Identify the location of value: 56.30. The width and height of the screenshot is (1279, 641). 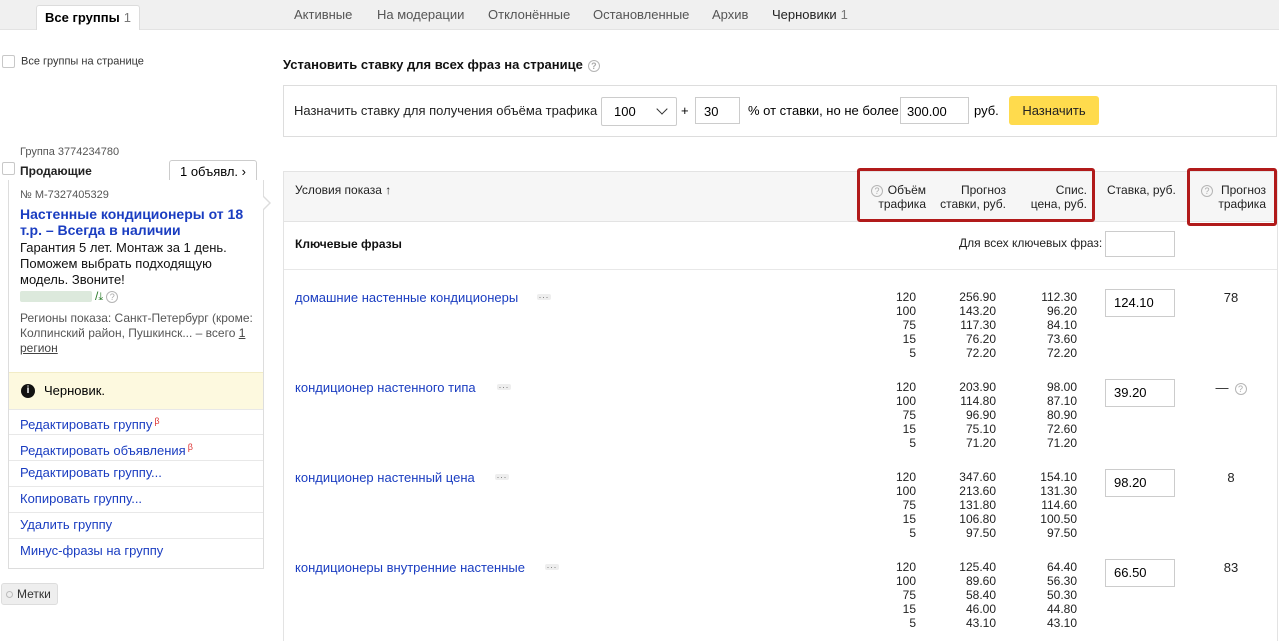
(1061, 581).